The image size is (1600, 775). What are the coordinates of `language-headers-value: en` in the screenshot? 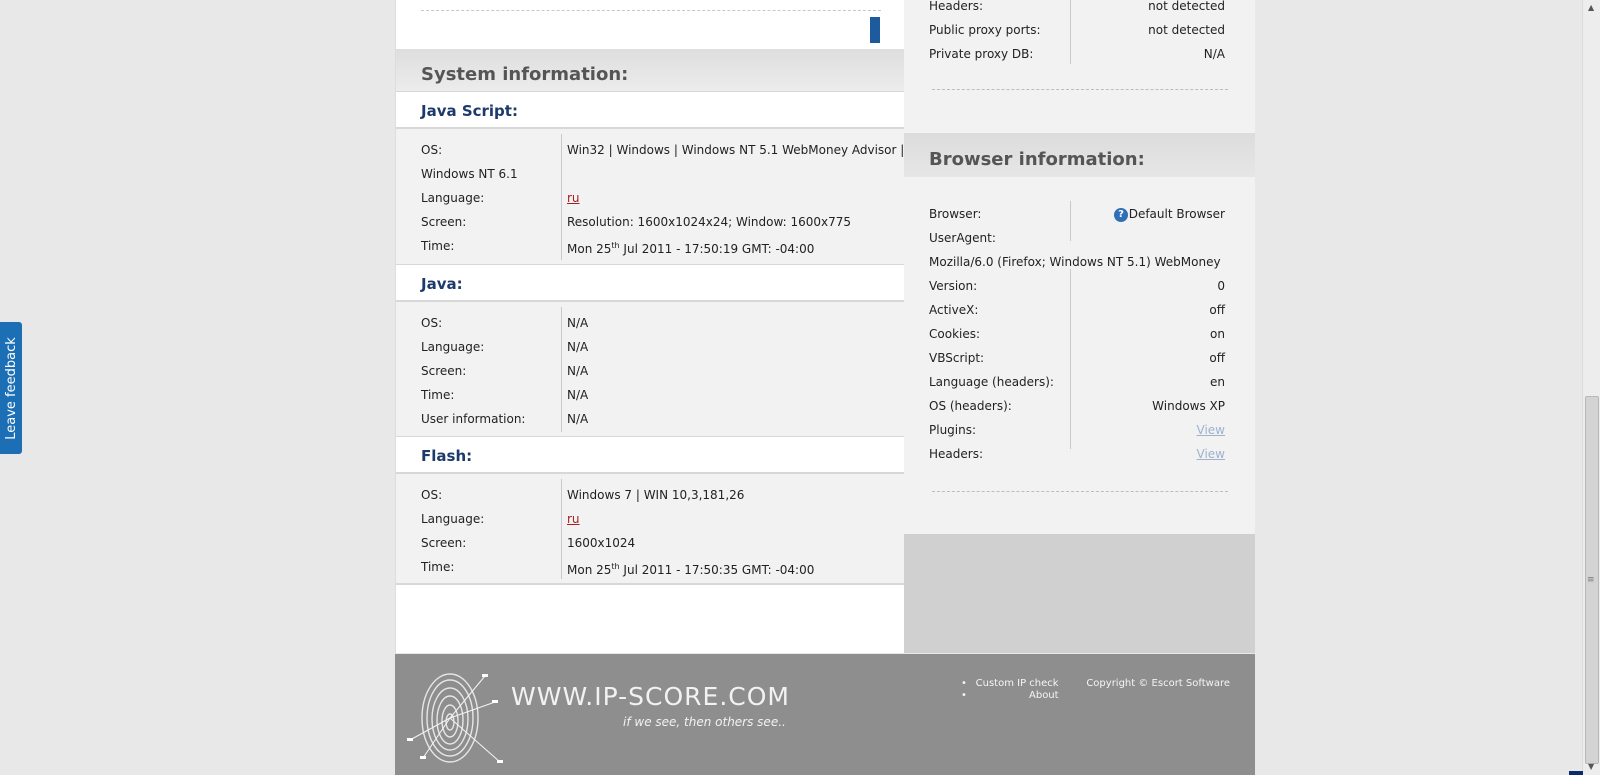 It's located at (1217, 382).